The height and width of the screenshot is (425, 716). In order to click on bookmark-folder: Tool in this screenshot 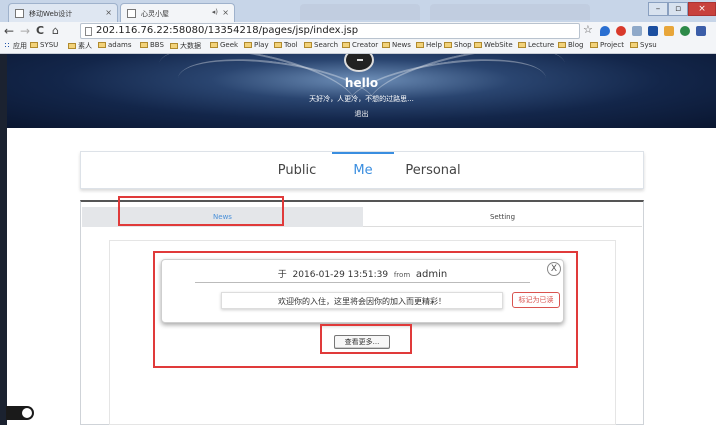, I will do `click(286, 45)`.